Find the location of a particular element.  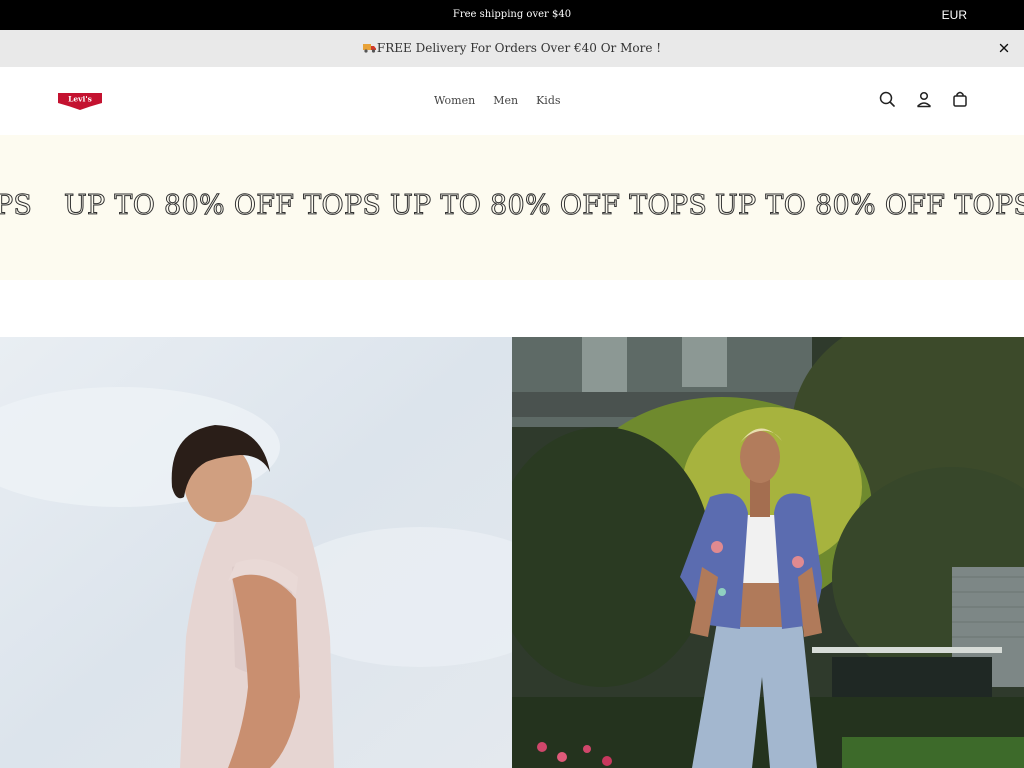

account-icon is located at coordinates (924, 99).